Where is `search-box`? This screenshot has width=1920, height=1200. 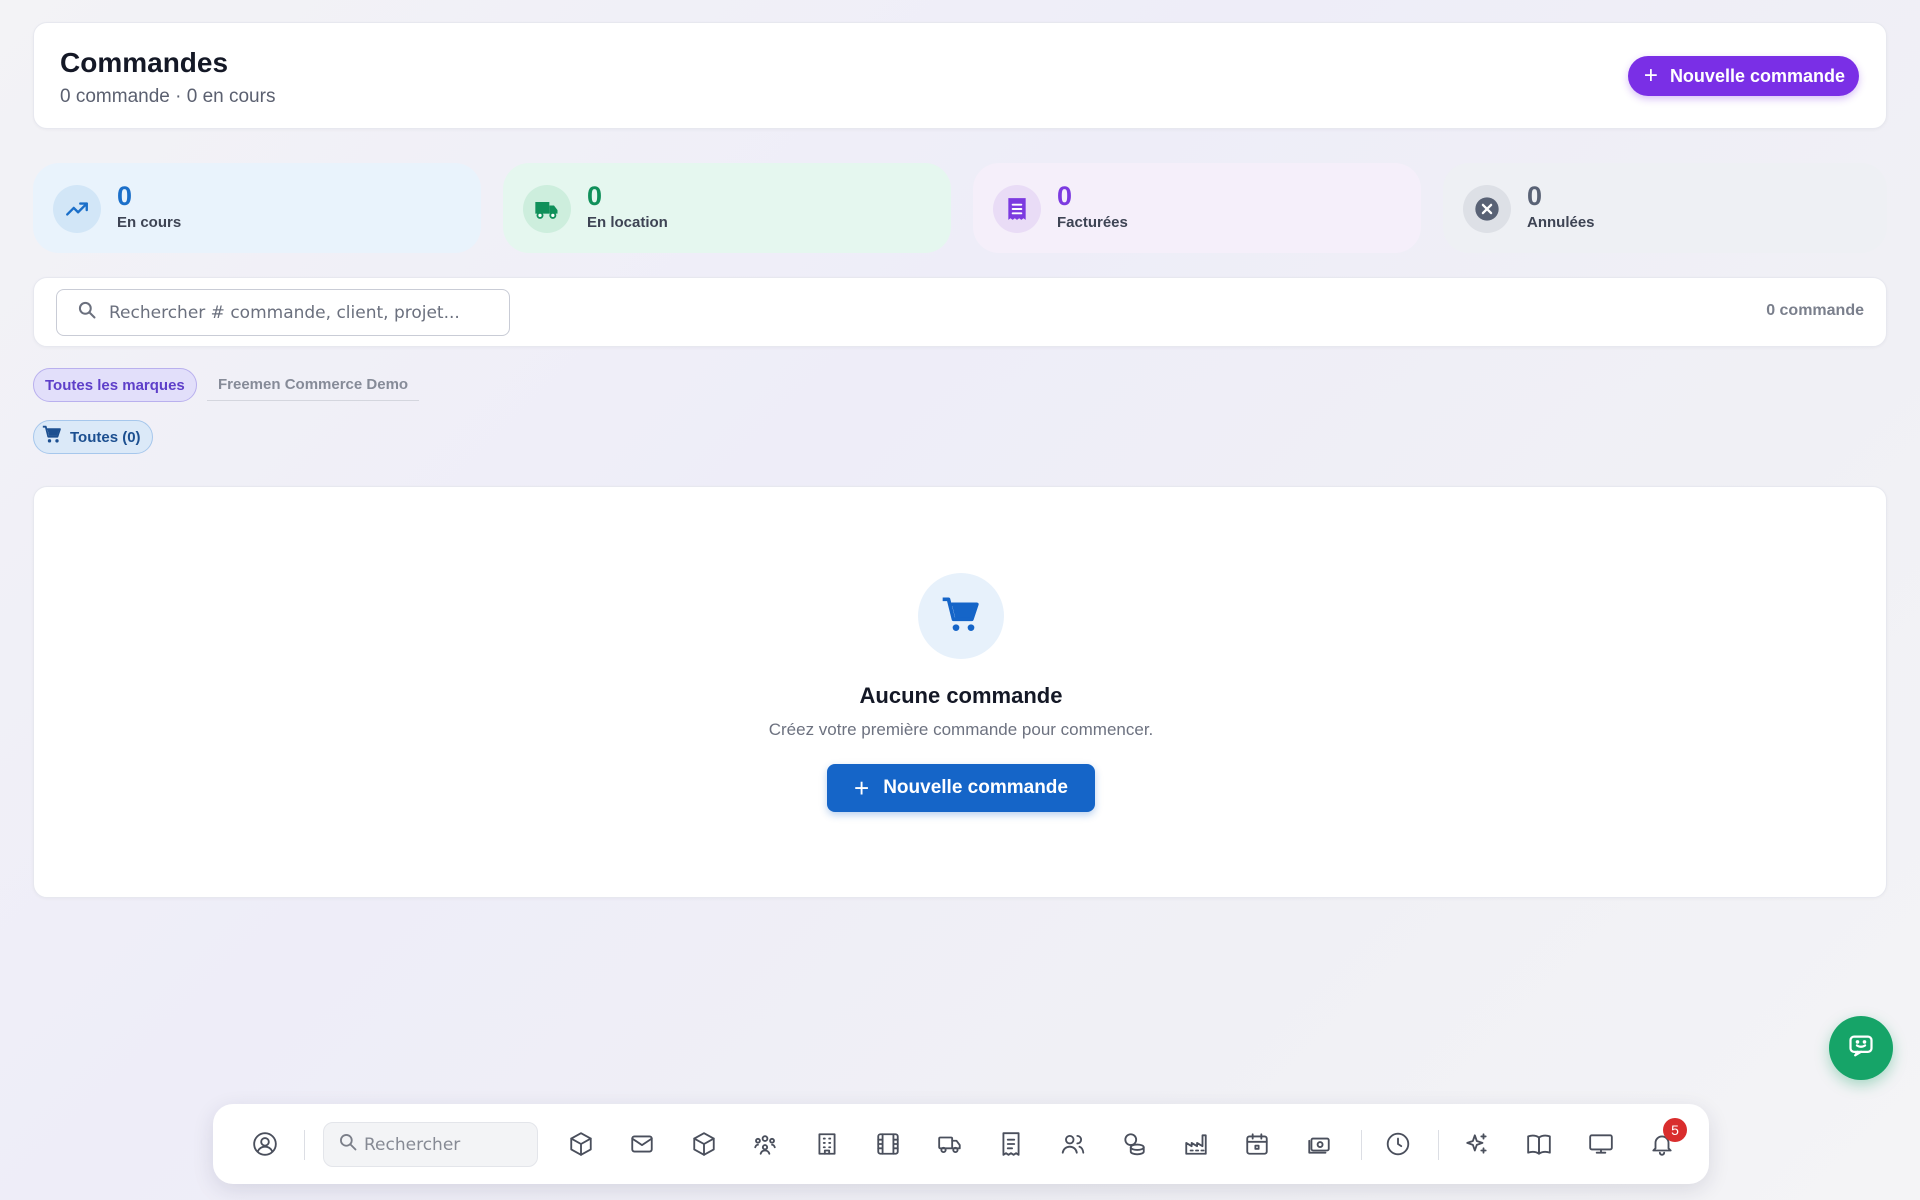
search-box is located at coordinates (283, 312).